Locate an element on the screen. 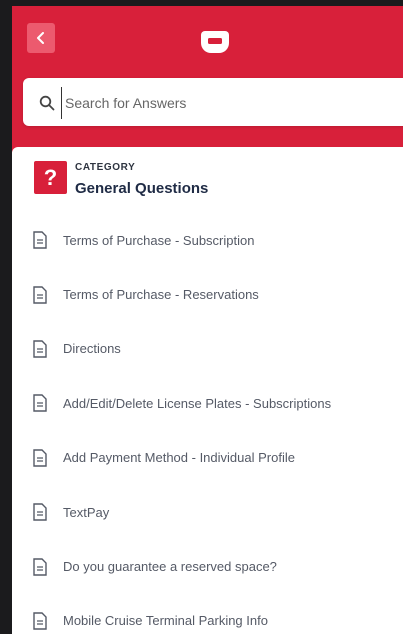 The height and width of the screenshot is (634, 403). question-mark-icon: ? is located at coordinates (50, 177).